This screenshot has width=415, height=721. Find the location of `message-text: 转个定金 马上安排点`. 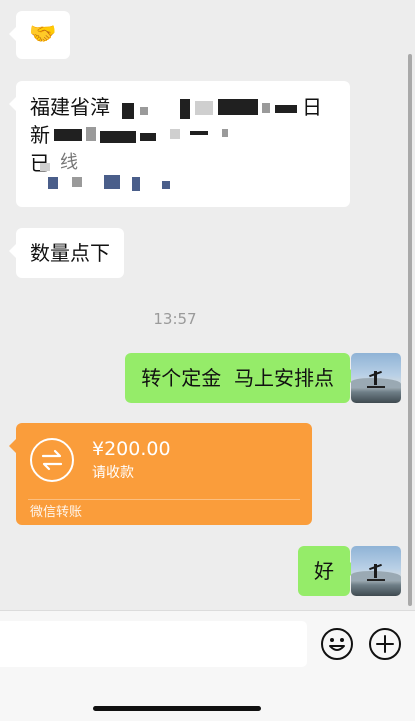

message-text: 转个定金 马上安排点 is located at coordinates (237, 378).